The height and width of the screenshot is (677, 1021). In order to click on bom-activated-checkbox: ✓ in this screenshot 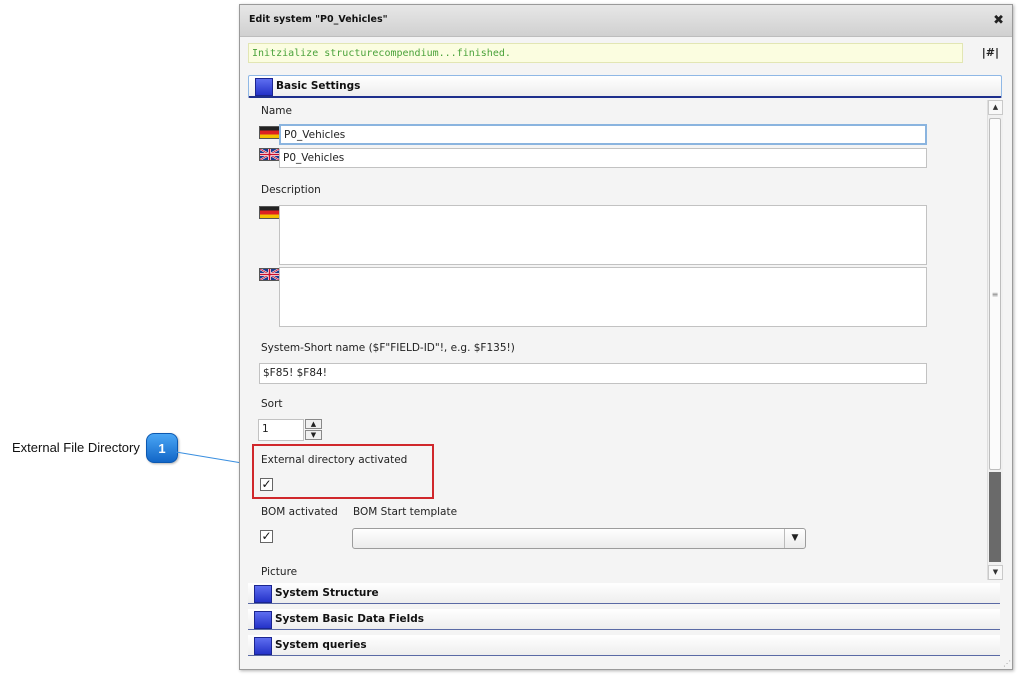, I will do `click(266, 536)`.